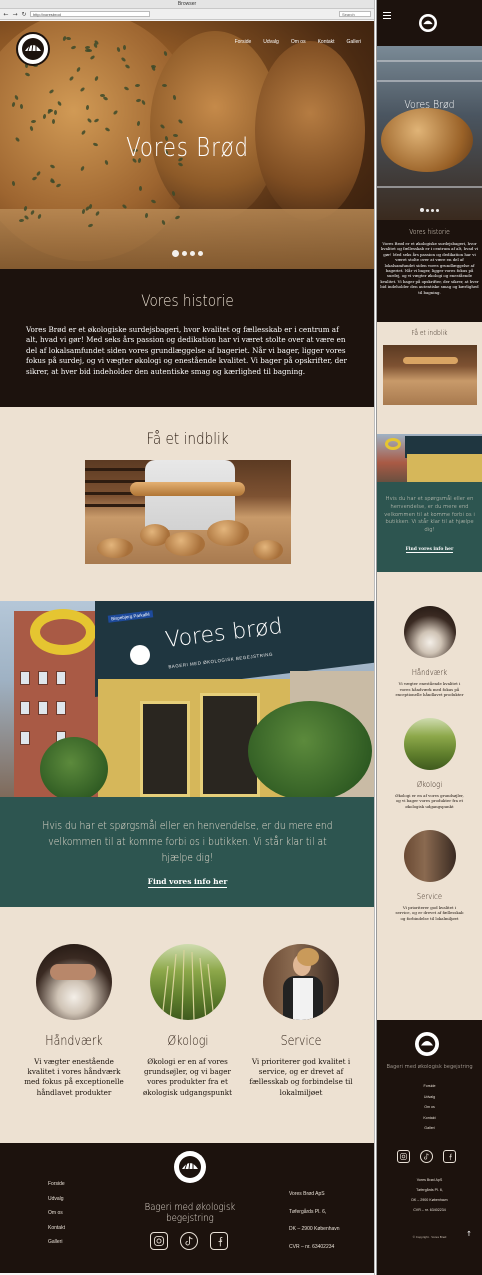 The width and height of the screenshot is (482, 1275). What do you see at coordinates (429, 104) in the screenshot?
I see `mobile-hero-title: Vores Brød` at bounding box center [429, 104].